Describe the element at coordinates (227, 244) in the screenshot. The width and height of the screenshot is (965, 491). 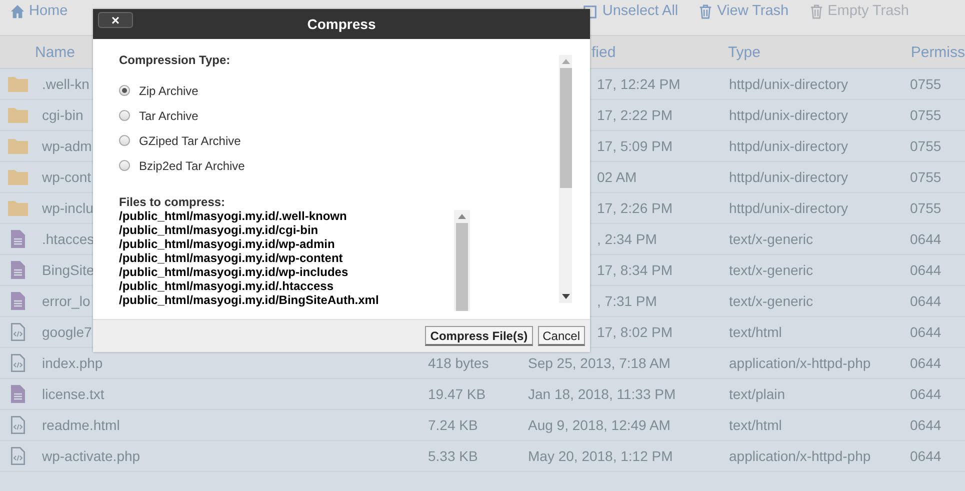
I see `file-path: /public_html/masyogi.my.id/wp-admin` at that location.